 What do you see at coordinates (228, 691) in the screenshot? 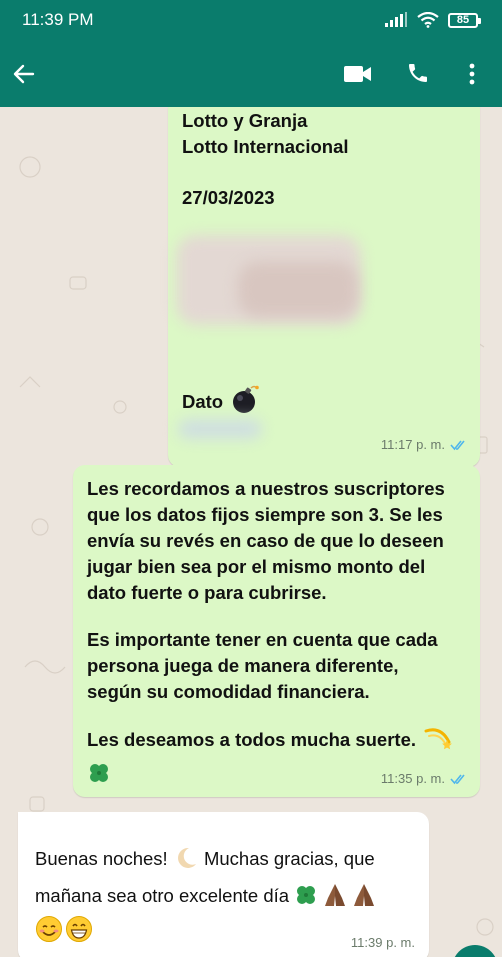
I see `message-line: según su comodidad financiera.` at bounding box center [228, 691].